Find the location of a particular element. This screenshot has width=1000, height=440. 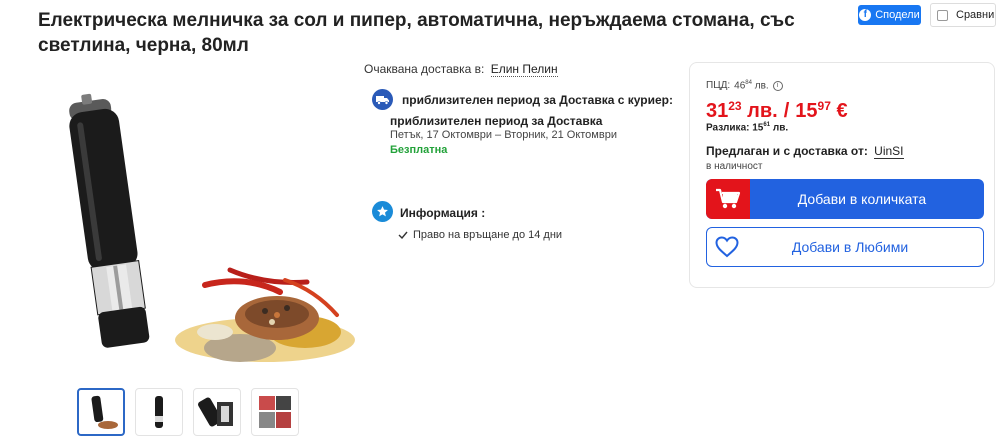

delivery-location-link: Елин Пелин is located at coordinates (524, 69).